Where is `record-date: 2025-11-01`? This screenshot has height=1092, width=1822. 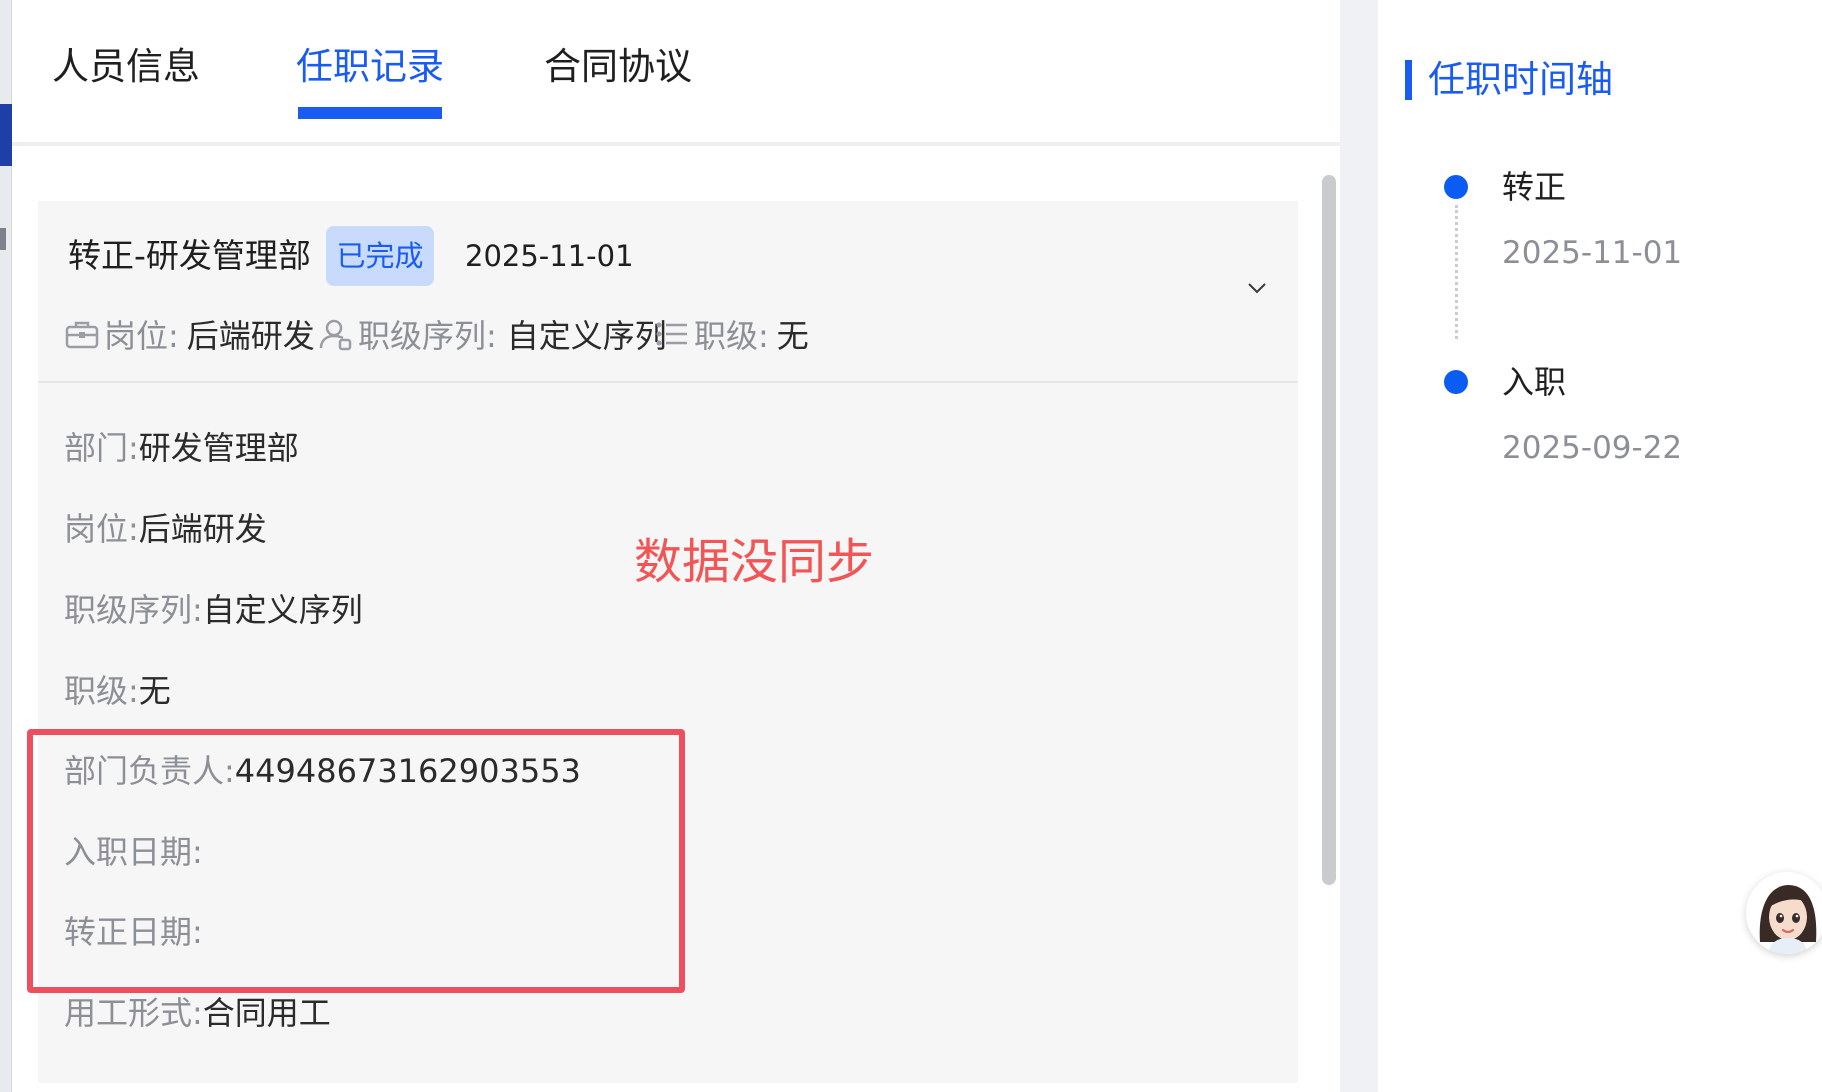
record-date: 2025-11-01 is located at coordinates (549, 256).